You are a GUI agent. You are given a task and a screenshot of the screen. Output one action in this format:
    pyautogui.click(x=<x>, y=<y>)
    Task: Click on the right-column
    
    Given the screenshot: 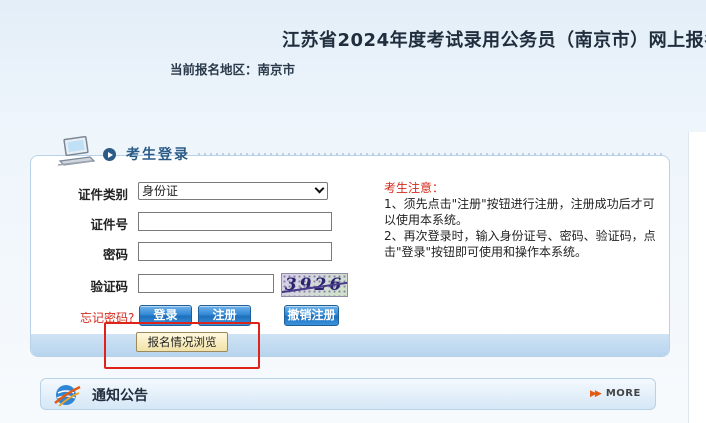 What is the action you would take?
    pyautogui.click(x=697, y=277)
    